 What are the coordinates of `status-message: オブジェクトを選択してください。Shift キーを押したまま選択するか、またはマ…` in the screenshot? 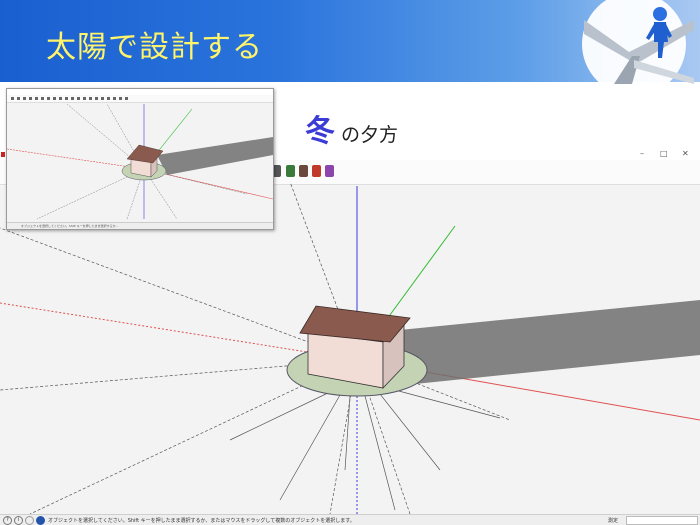 It's located at (201, 521).